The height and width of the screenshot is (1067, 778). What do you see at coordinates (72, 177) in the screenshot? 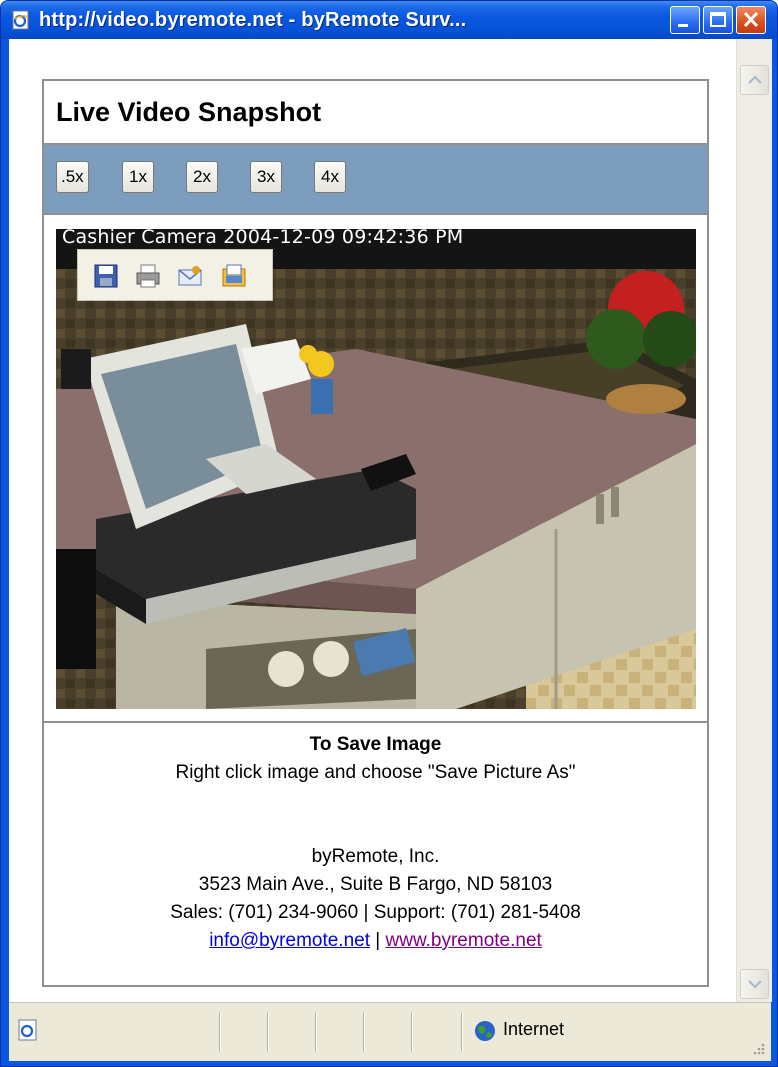
I see `zoom-0.5x-button: .5x` at bounding box center [72, 177].